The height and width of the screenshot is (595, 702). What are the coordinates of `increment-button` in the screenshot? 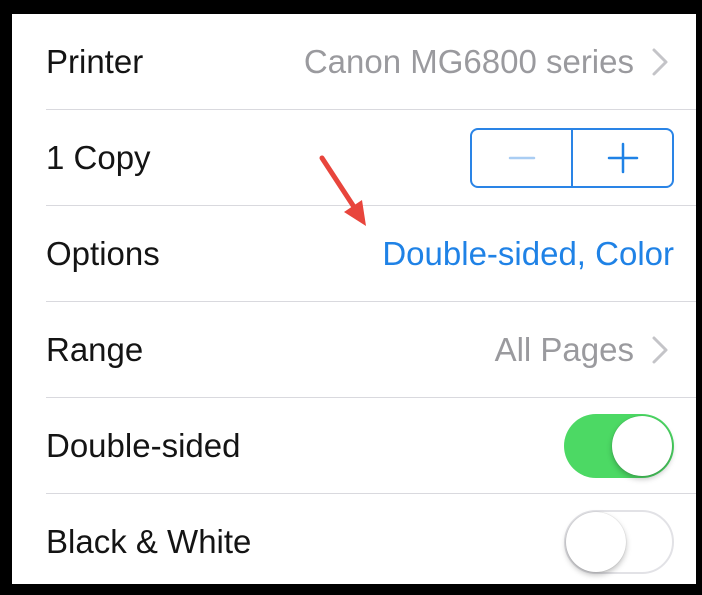 It's located at (622, 158).